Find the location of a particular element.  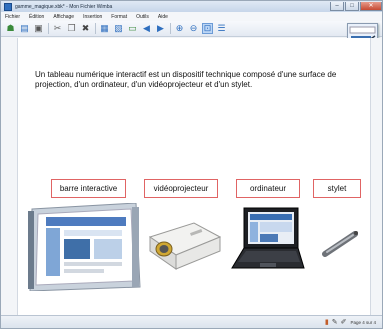

new-icon: ☗ is located at coordinates (10, 28).